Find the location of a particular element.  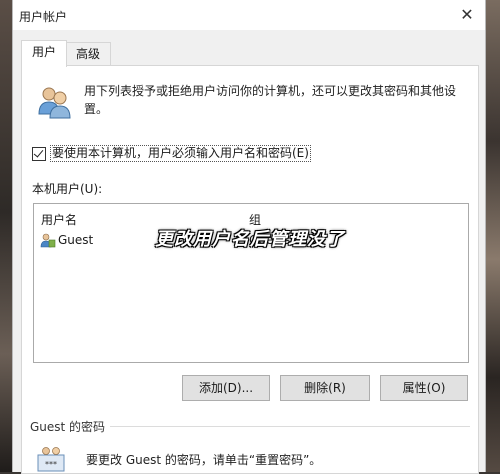

local-users-label: 本机用户(U): is located at coordinates (67, 189).